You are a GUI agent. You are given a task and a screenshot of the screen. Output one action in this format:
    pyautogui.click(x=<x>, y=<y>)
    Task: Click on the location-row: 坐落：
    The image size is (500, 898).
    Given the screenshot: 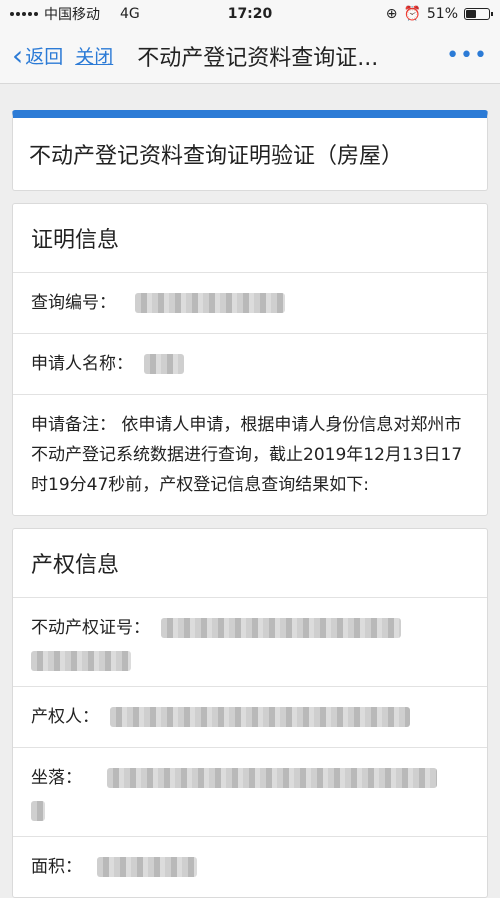 What is the action you would take?
    pyautogui.click(x=250, y=792)
    